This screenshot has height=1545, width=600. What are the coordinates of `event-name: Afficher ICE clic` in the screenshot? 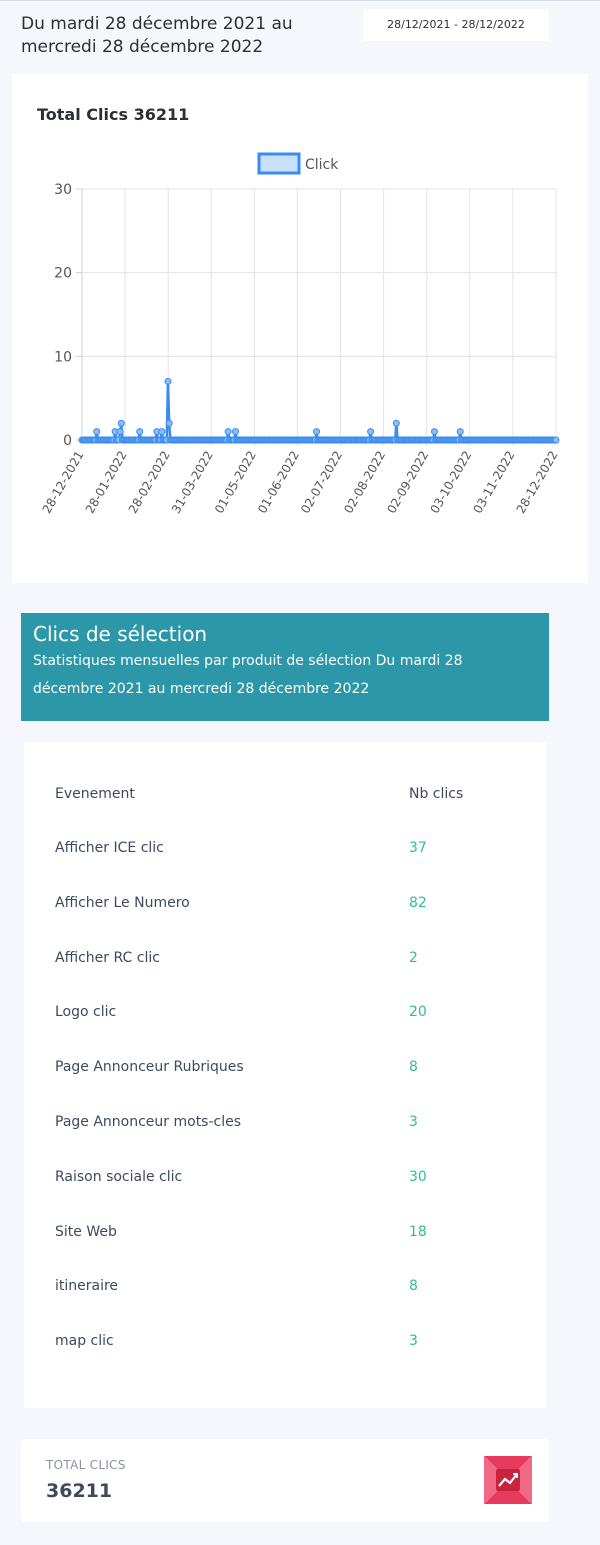 It's located at (109, 848).